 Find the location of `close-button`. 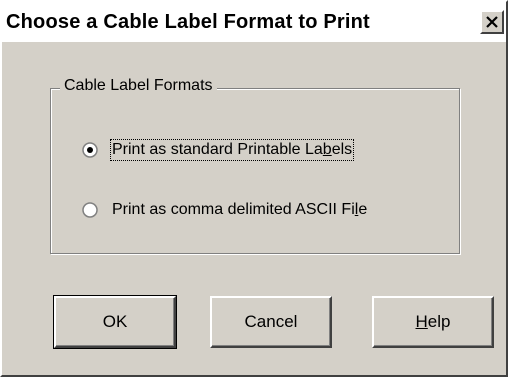

close-button is located at coordinates (492, 22).